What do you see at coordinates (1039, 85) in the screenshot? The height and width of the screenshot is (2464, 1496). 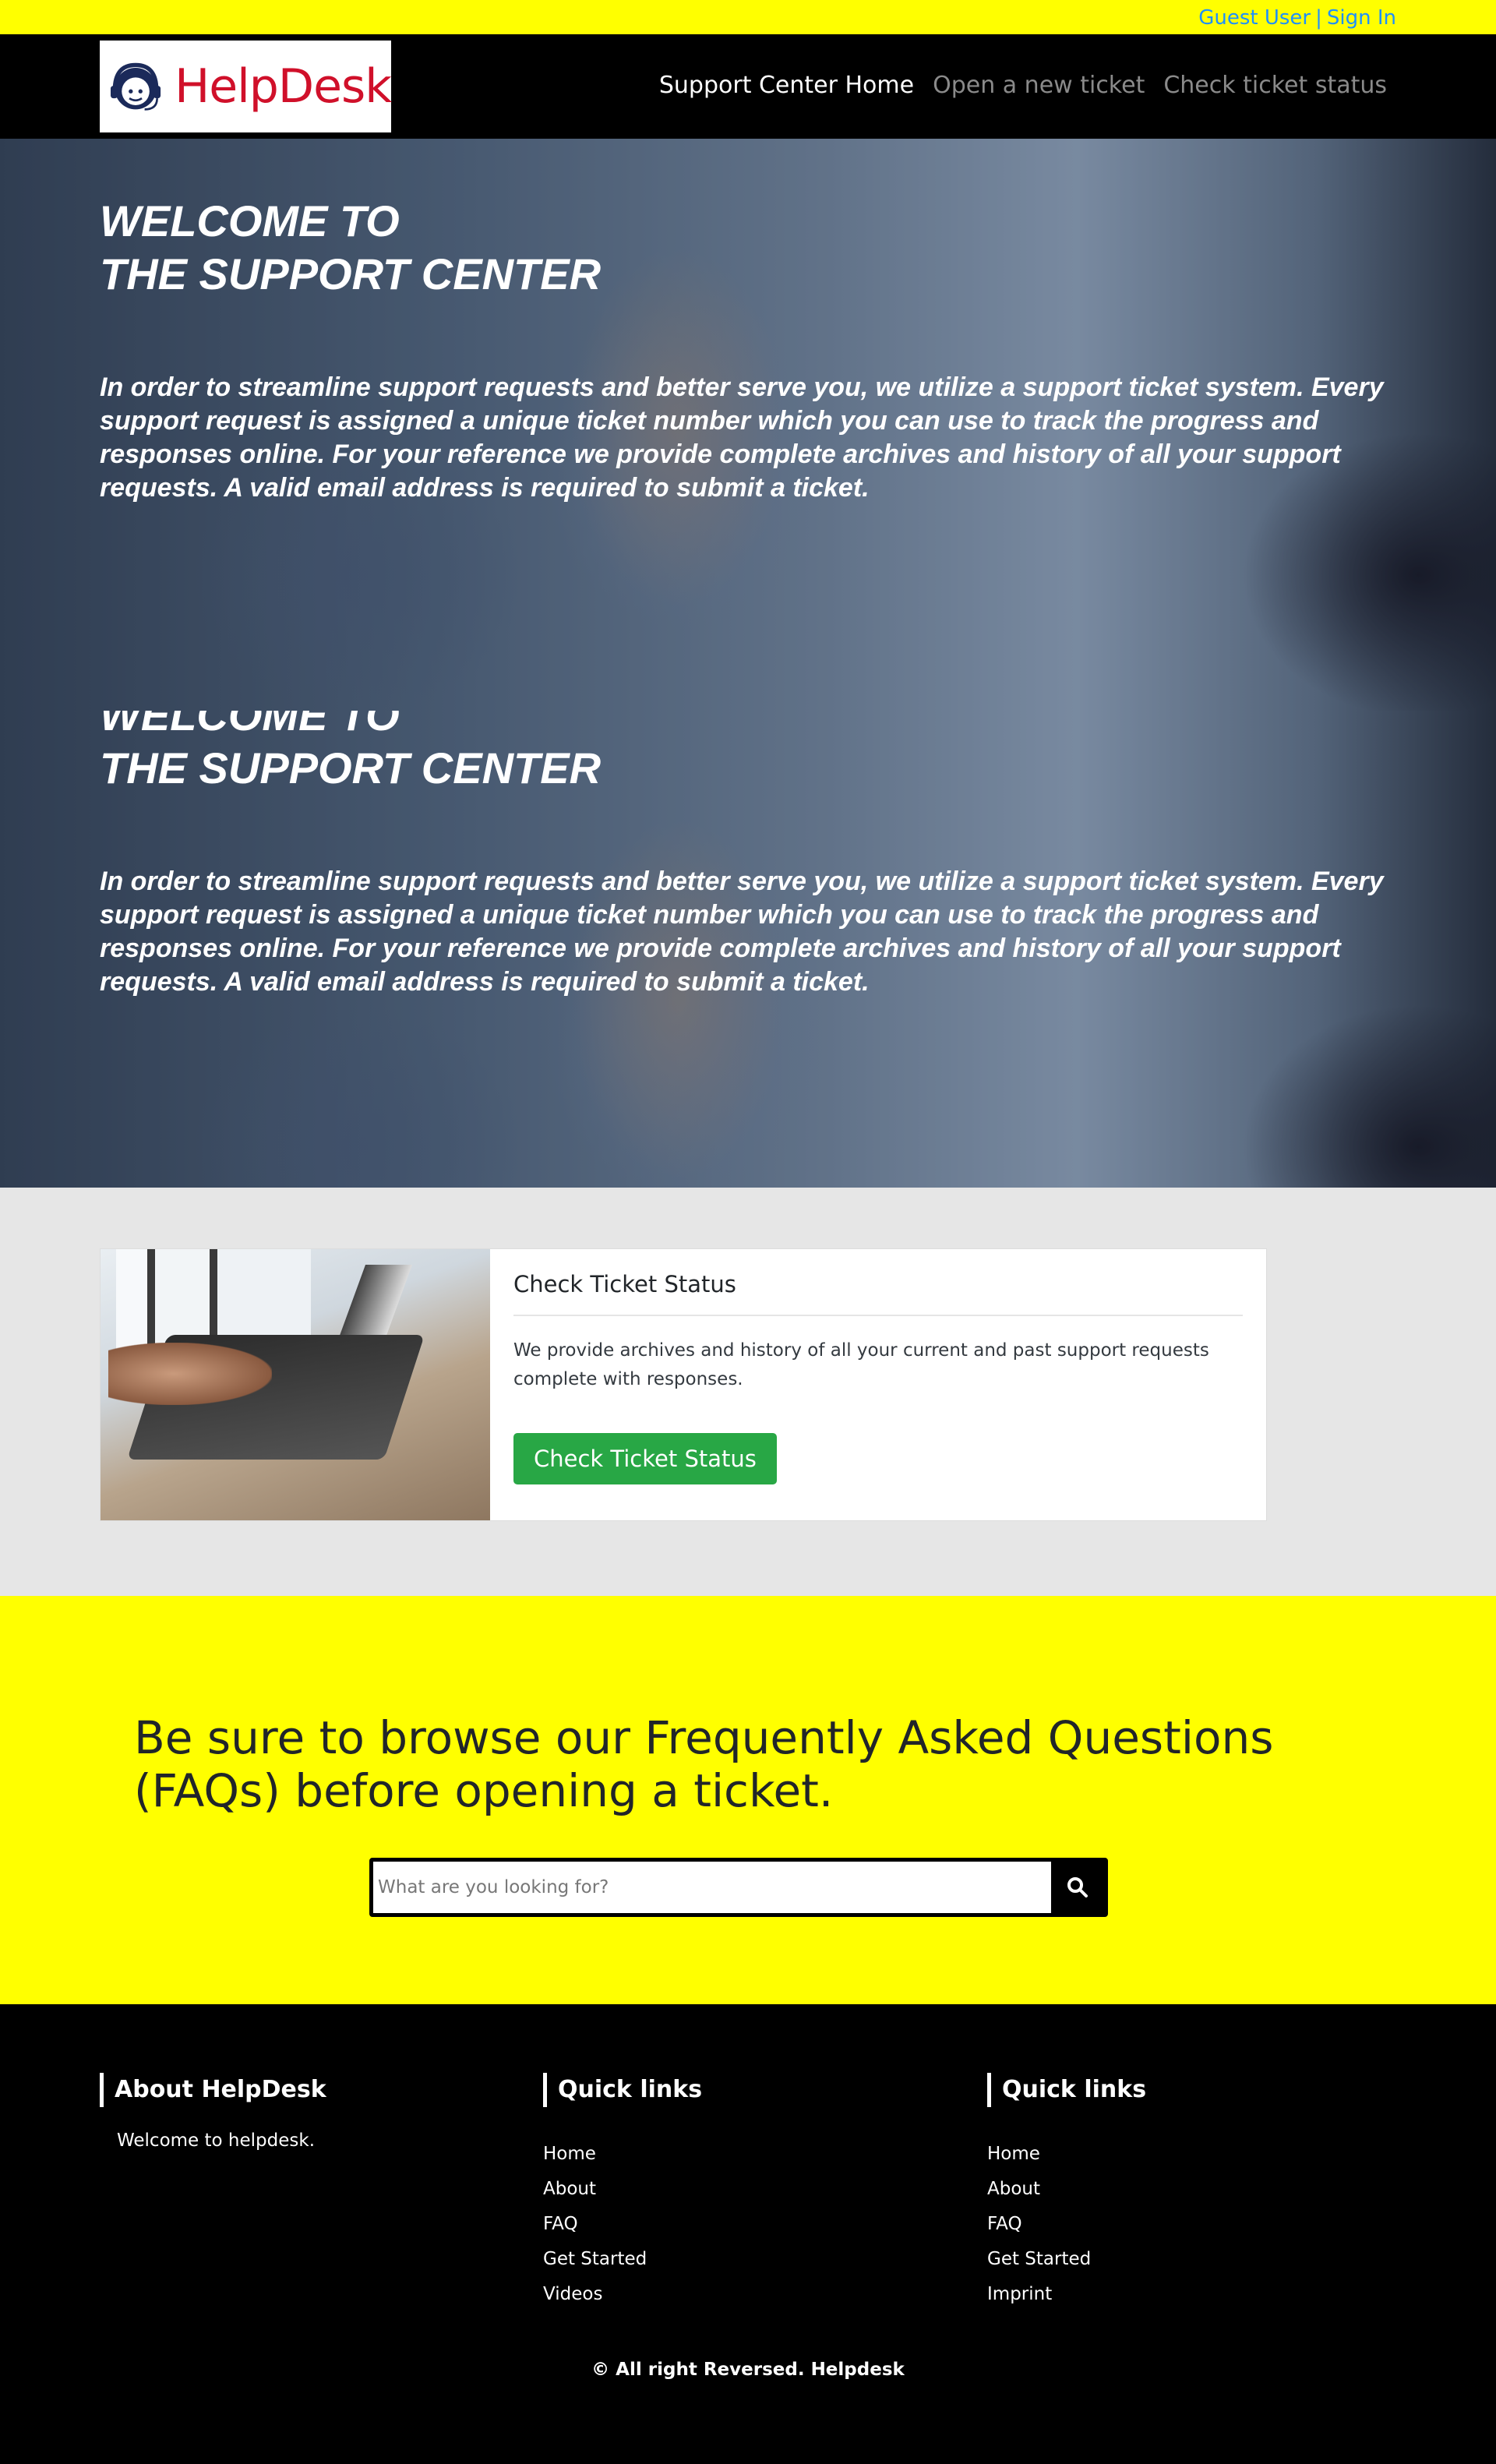 I see `nav-open-new-ticket: Open a new ticket` at bounding box center [1039, 85].